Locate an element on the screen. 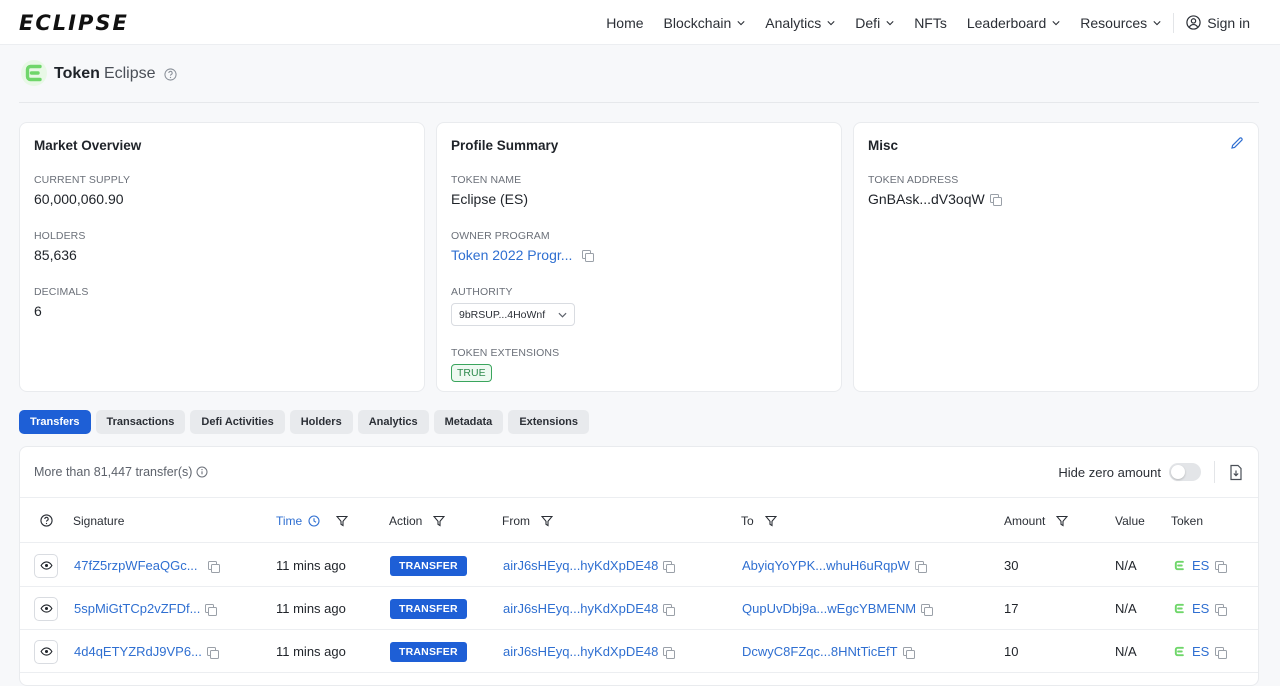  card-title: Market Overview is located at coordinates (88, 145).